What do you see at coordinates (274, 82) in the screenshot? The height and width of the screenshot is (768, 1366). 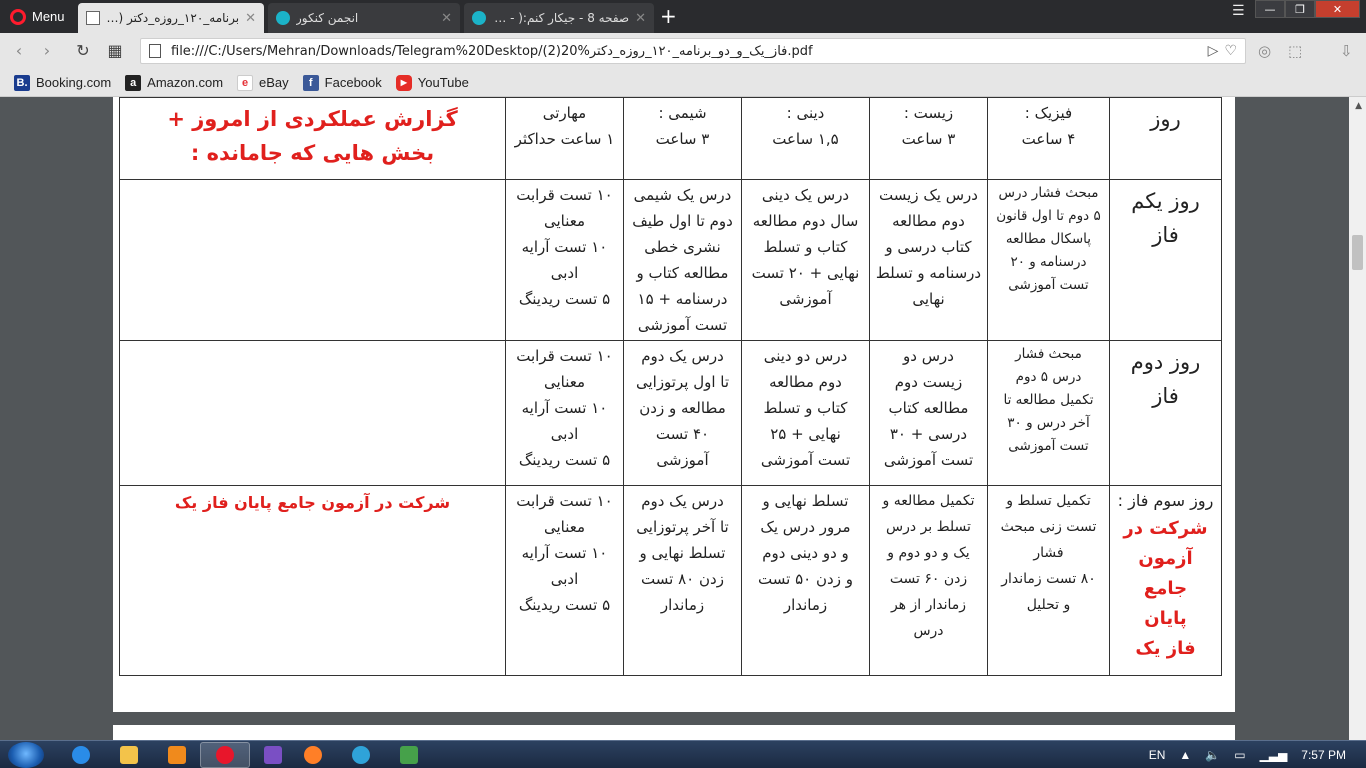 I see `bookmark-label: eBay` at bounding box center [274, 82].